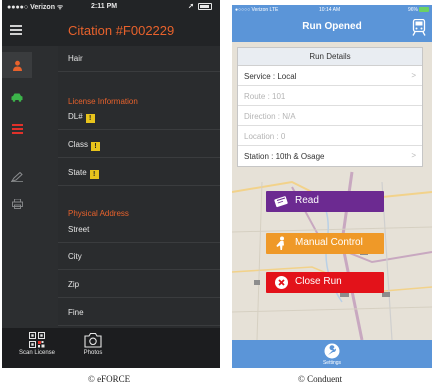 This screenshot has height=392, width=441. I want to click on field-label: DL#, so click(75, 116).